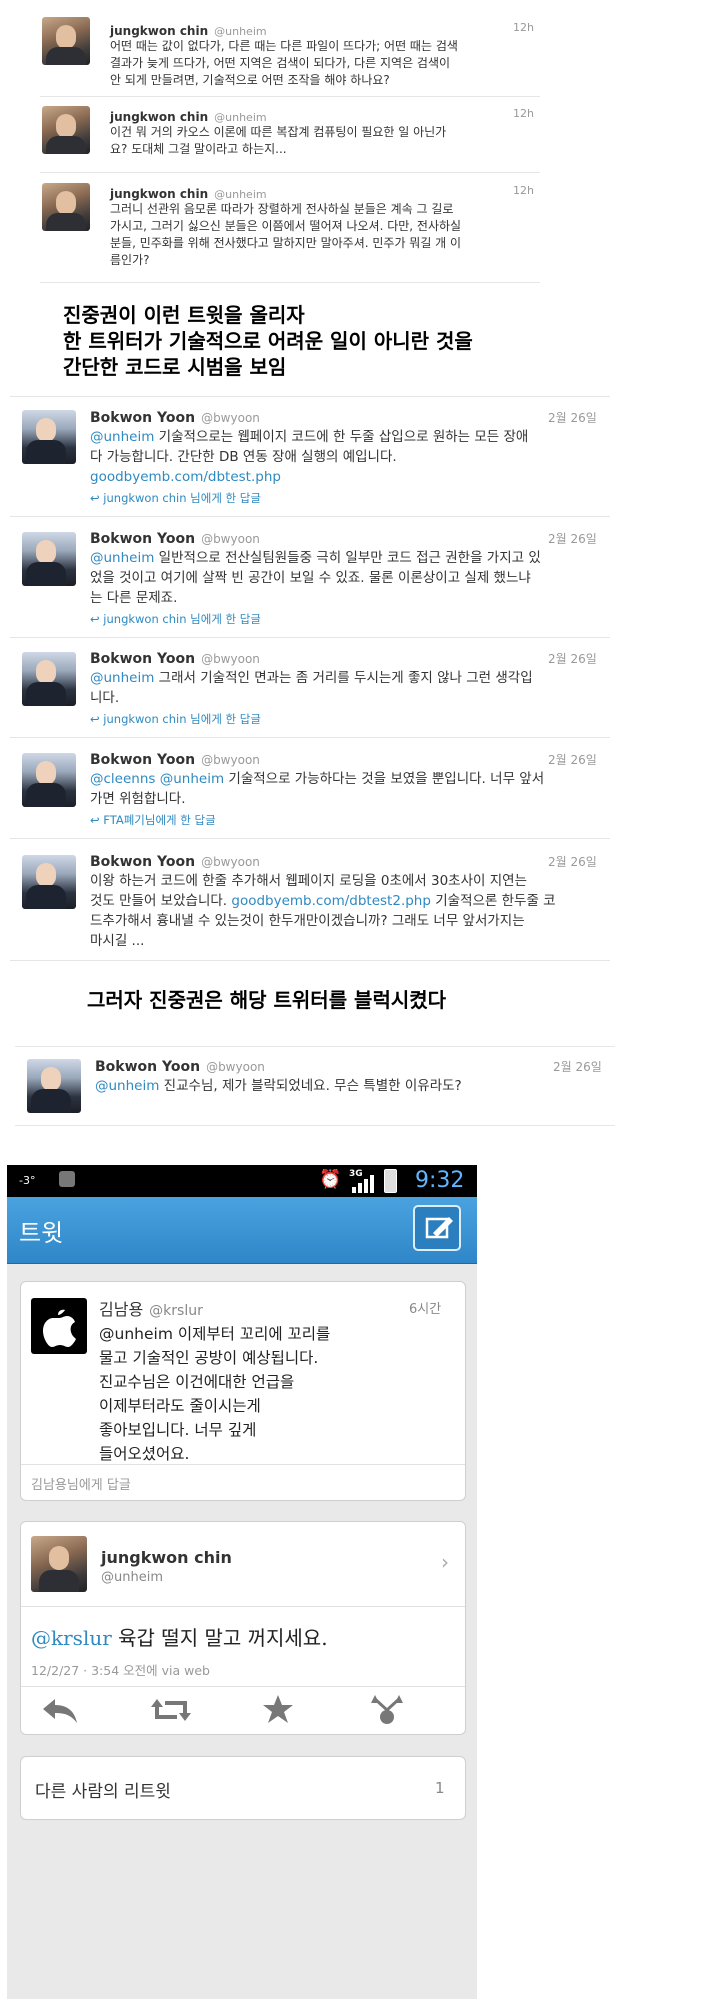 Image resolution: width=719 pixels, height=1999 pixels. I want to click on tweet-text: @krslur 육갑 떨지 말고 꺼지세요., so click(179, 1638).